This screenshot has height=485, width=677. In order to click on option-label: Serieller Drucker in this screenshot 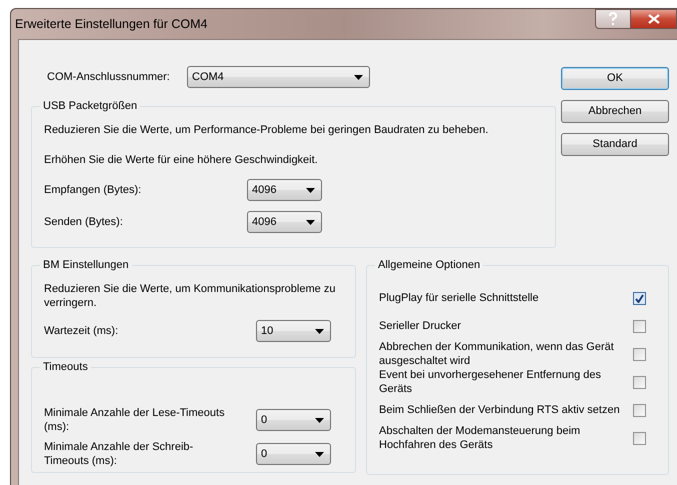, I will do `click(420, 326)`.